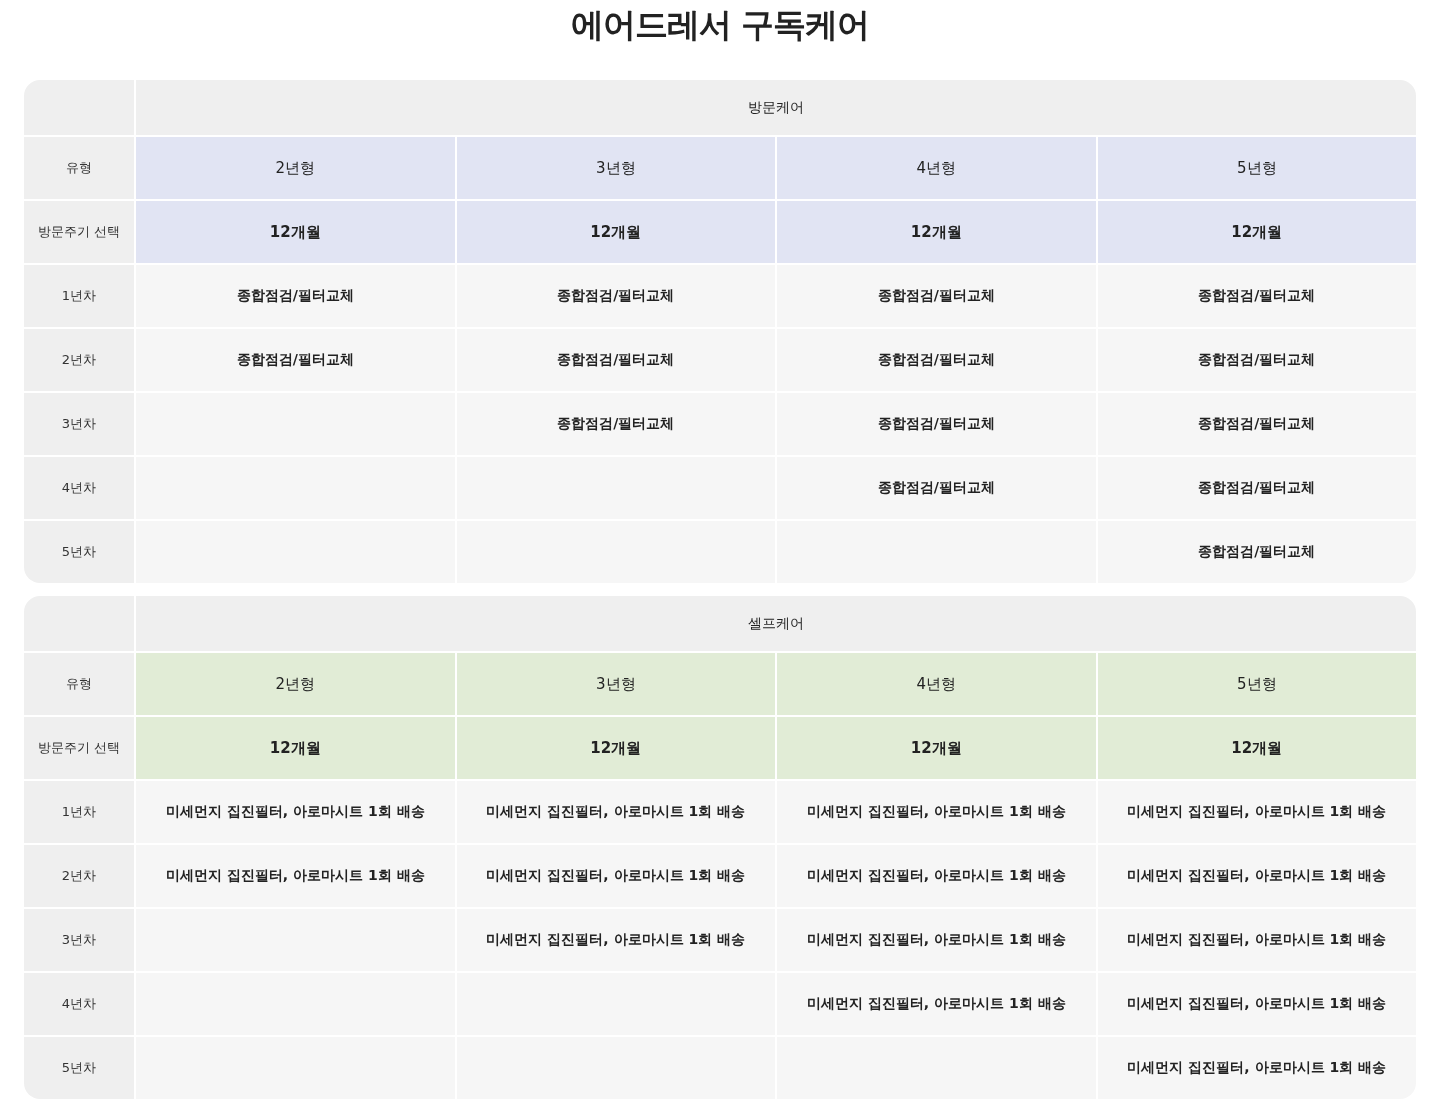  What do you see at coordinates (776, 107) in the screenshot?
I see `table-heading: 방문케어` at bounding box center [776, 107].